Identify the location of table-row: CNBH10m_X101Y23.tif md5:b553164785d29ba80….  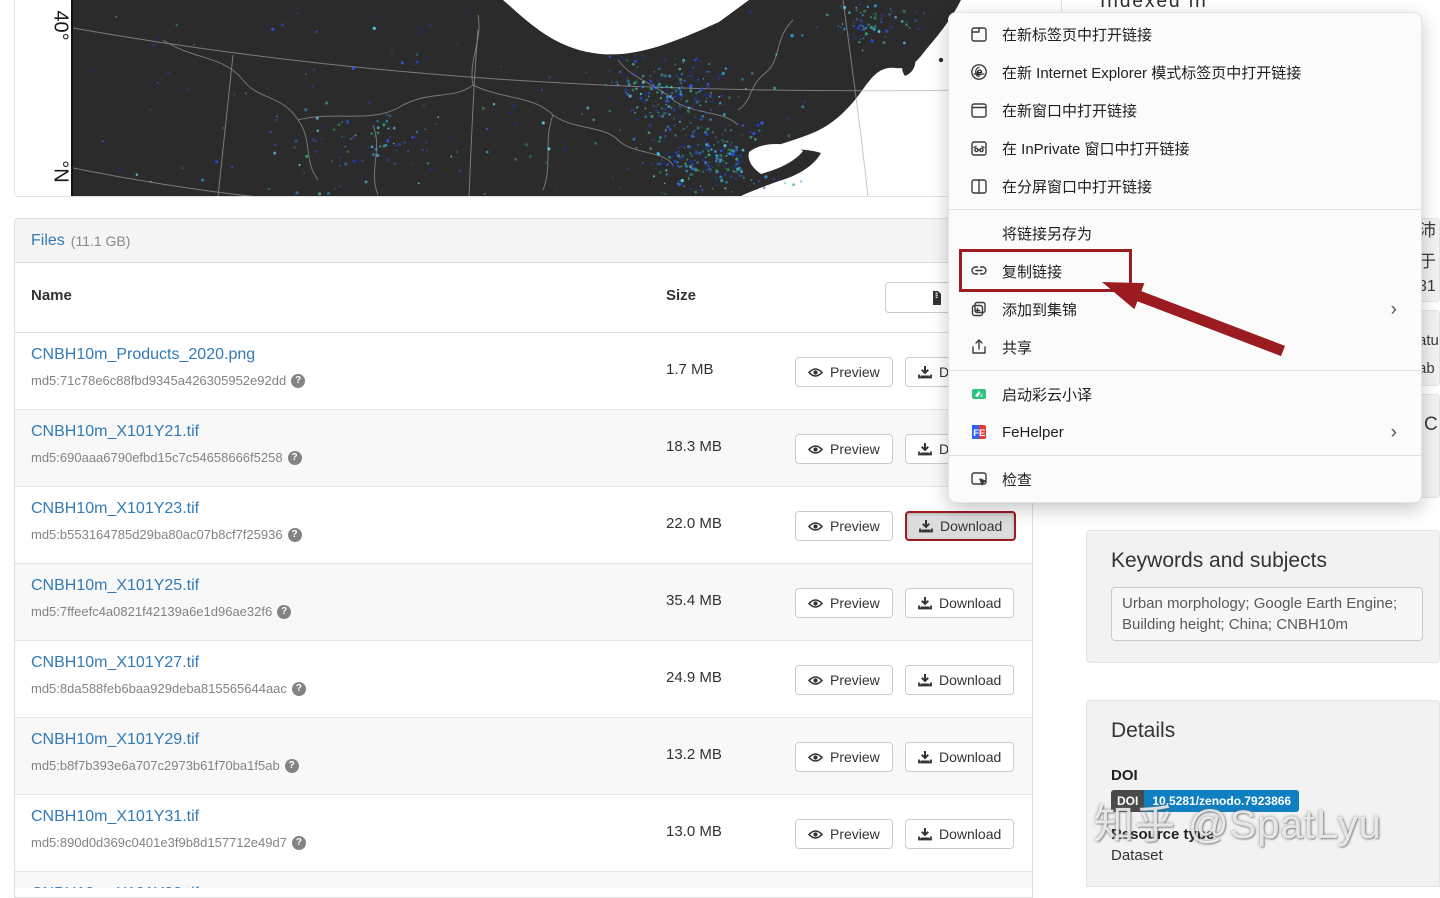
(523, 525).